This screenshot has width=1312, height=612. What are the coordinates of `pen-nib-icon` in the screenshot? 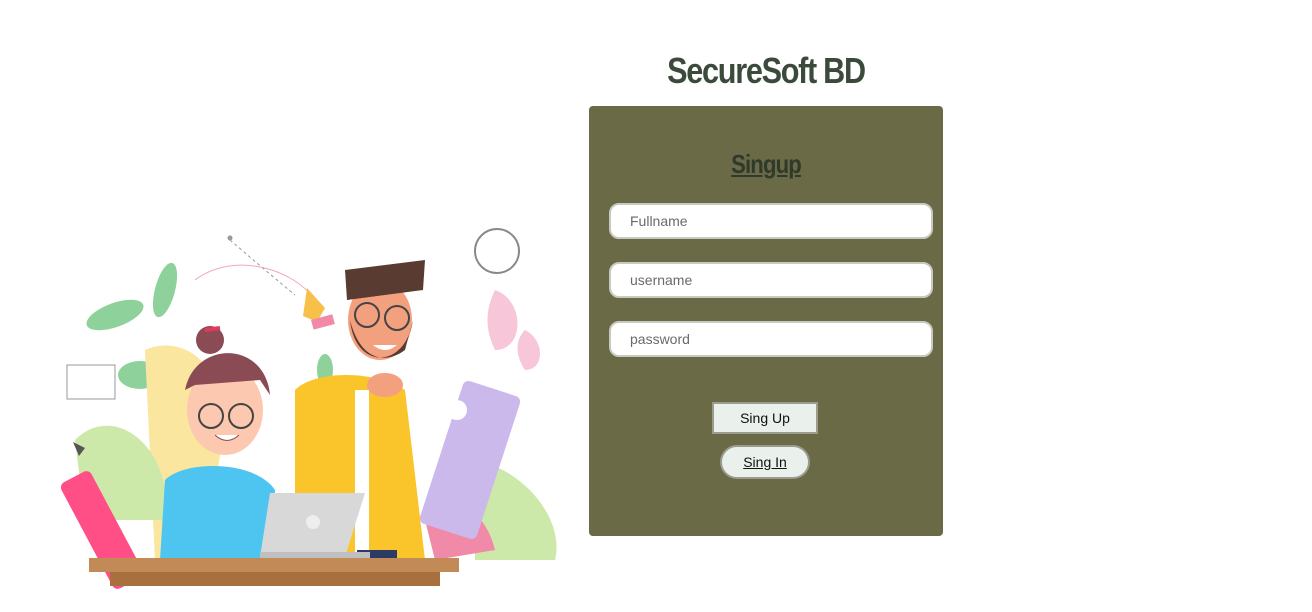 It's located at (314, 305).